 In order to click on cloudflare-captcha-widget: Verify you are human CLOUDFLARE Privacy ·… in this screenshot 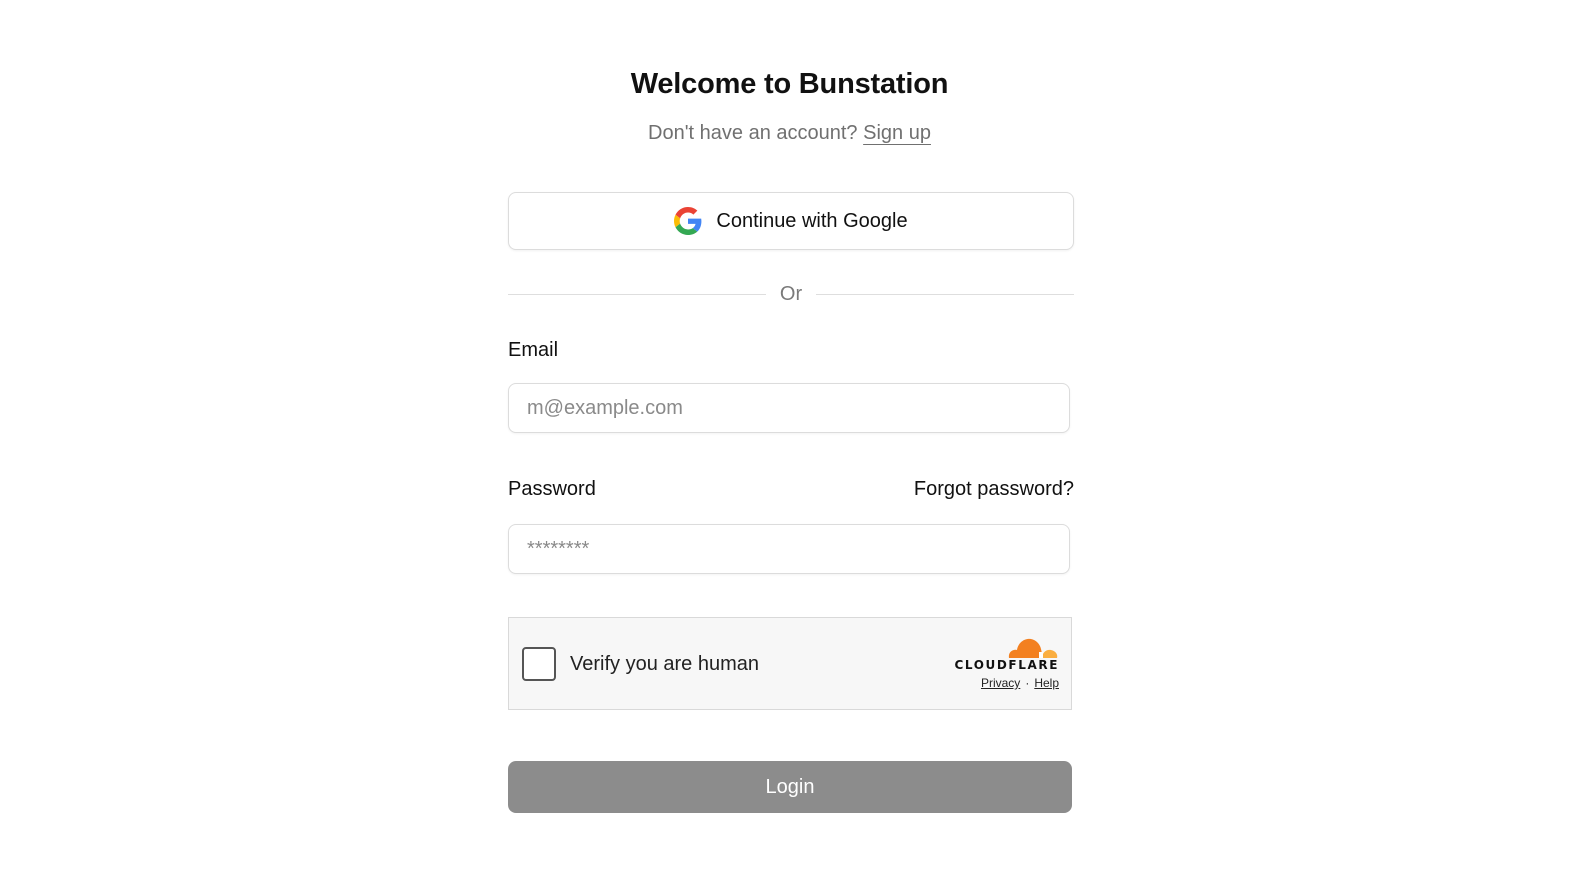, I will do `click(790, 663)`.